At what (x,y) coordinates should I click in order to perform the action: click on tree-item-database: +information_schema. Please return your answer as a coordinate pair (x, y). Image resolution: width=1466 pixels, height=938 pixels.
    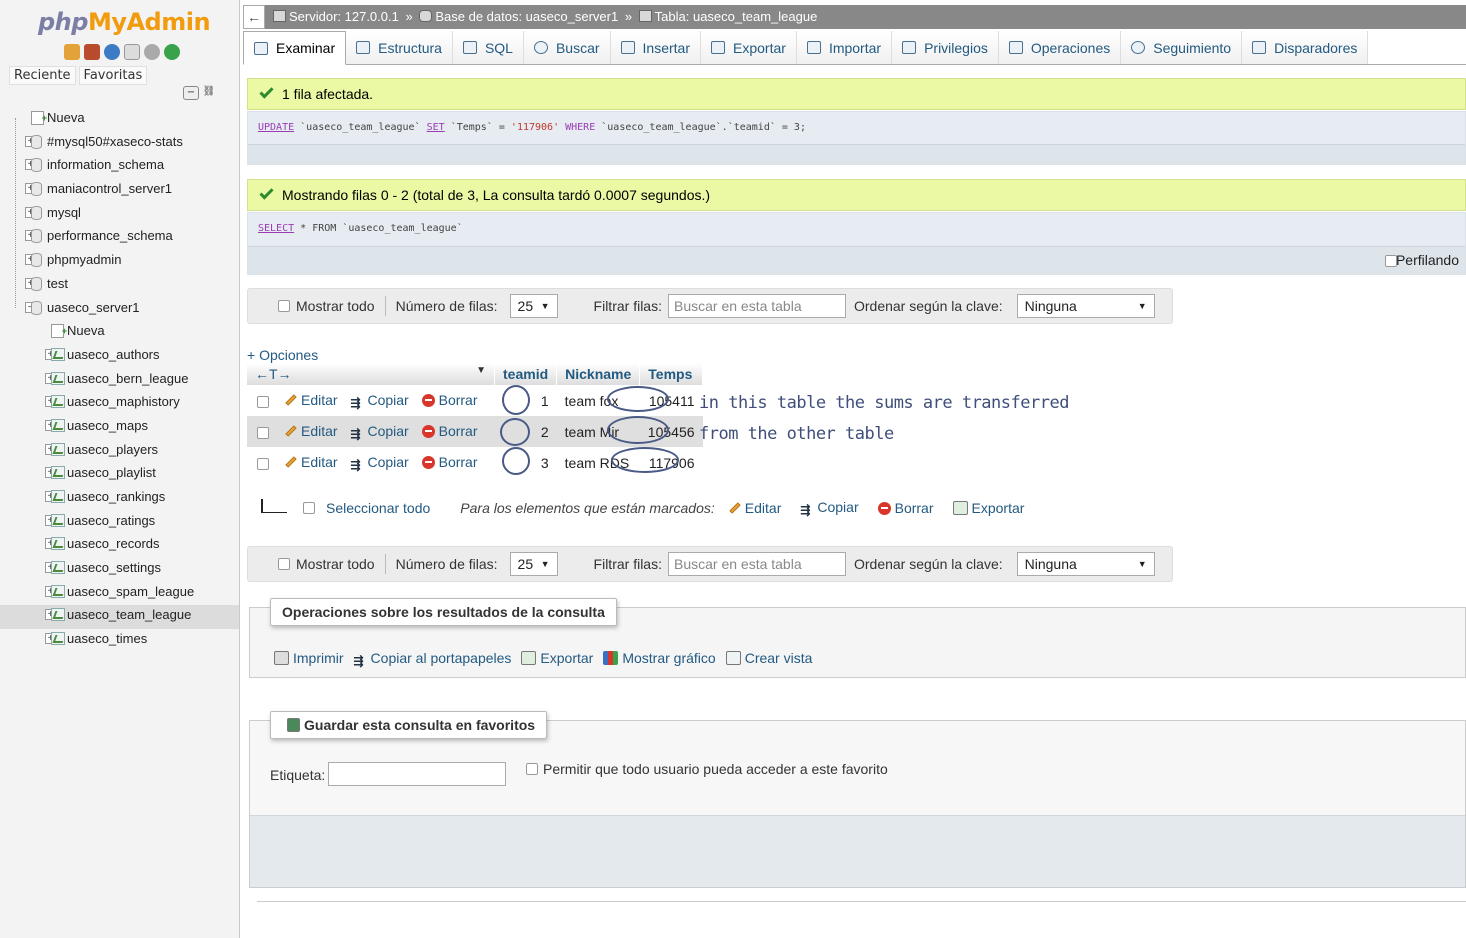
    Looking at the image, I should click on (119, 167).